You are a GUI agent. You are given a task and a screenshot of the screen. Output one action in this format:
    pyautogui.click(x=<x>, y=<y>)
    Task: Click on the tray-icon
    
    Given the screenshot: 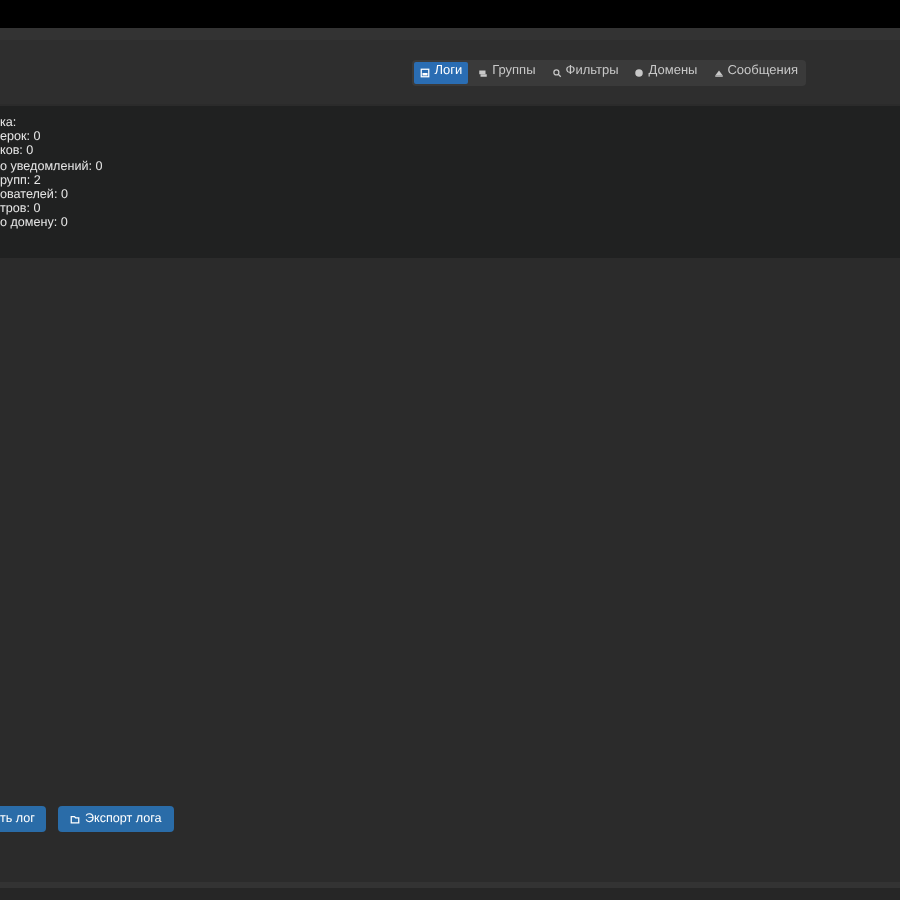 What is the action you would take?
    pyautogui.click(x=718, y=72)
    